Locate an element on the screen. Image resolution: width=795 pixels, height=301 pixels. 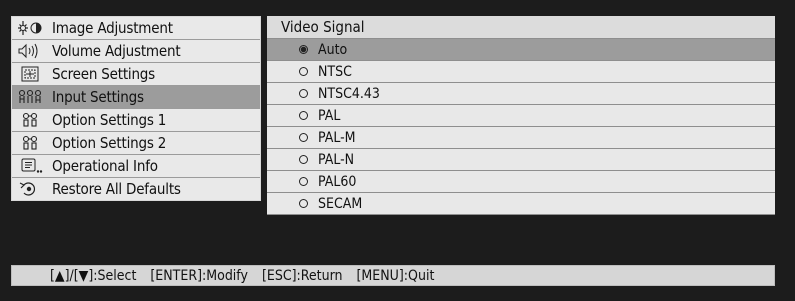
menu-item-option-settings-1: Option Settings 1 is located at coordinates (136, 119).